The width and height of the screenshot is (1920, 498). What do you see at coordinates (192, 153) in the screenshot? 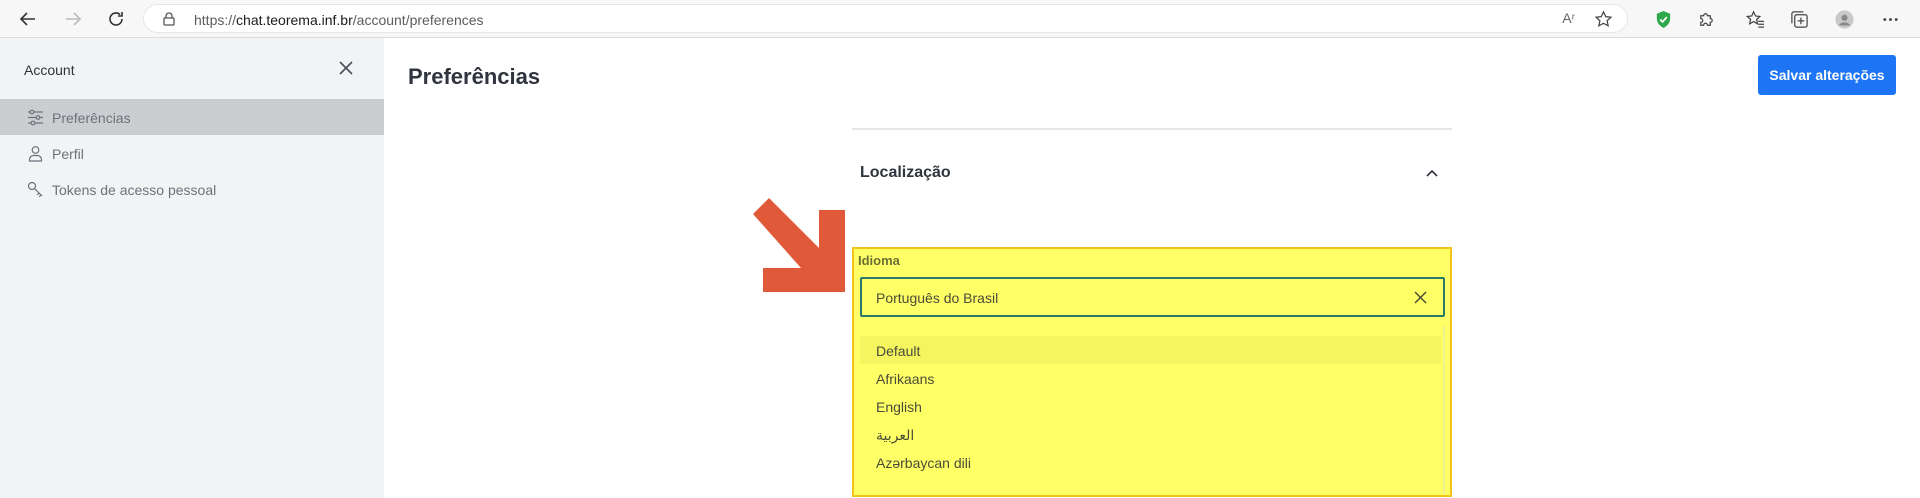
I see `sidebar-item-perfil: Perfil` at bounding box center [192, 153].